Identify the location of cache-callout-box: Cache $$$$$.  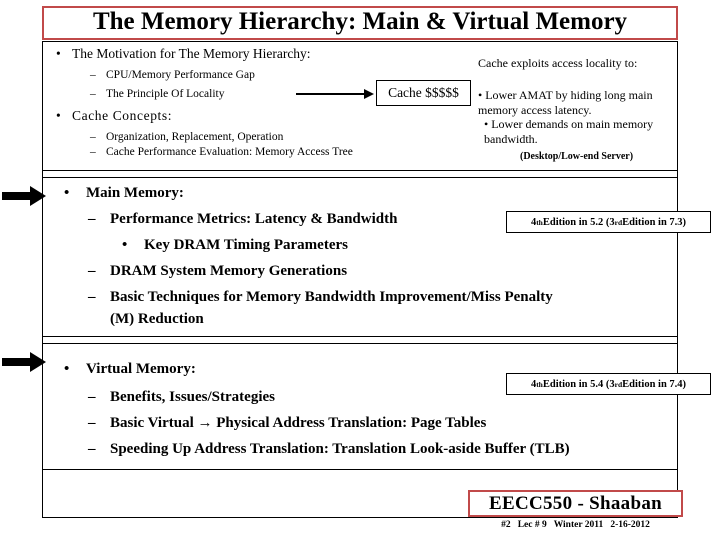
(423, 93).